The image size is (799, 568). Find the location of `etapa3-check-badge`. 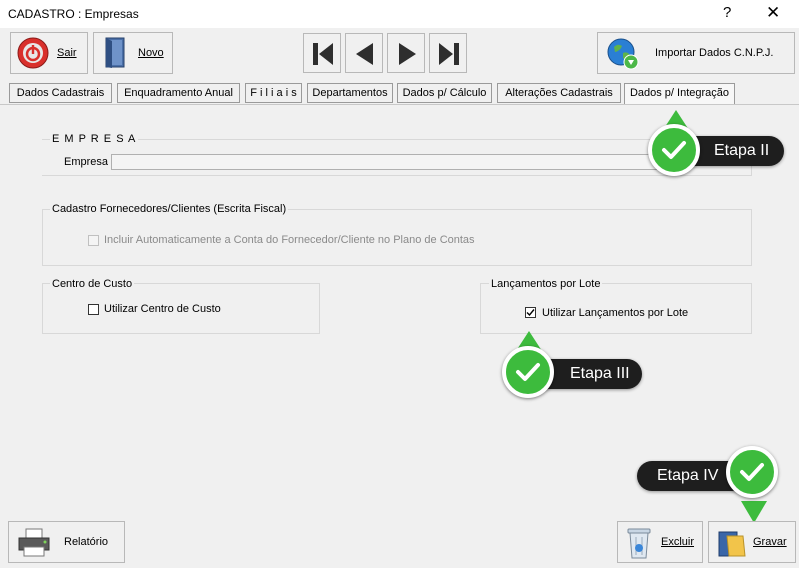

etapa3-check-badge is located at coordinates (528, 372).